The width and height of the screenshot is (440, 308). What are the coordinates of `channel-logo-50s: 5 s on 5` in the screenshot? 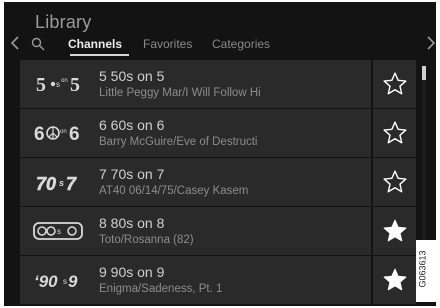 It's located at (58, 85).